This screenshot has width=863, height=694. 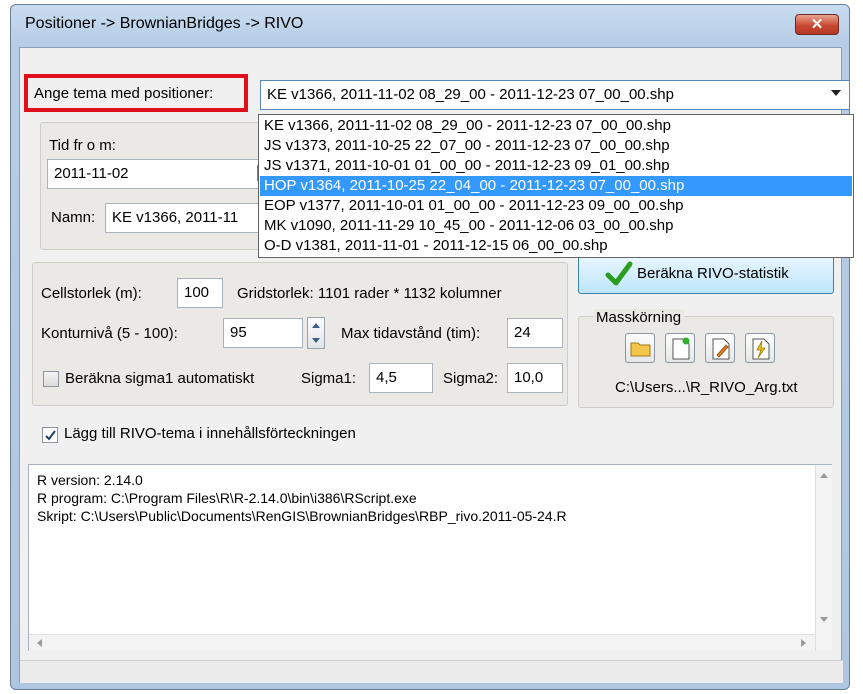 I want to click on edit-file-icon, so click(x=721, y=349).